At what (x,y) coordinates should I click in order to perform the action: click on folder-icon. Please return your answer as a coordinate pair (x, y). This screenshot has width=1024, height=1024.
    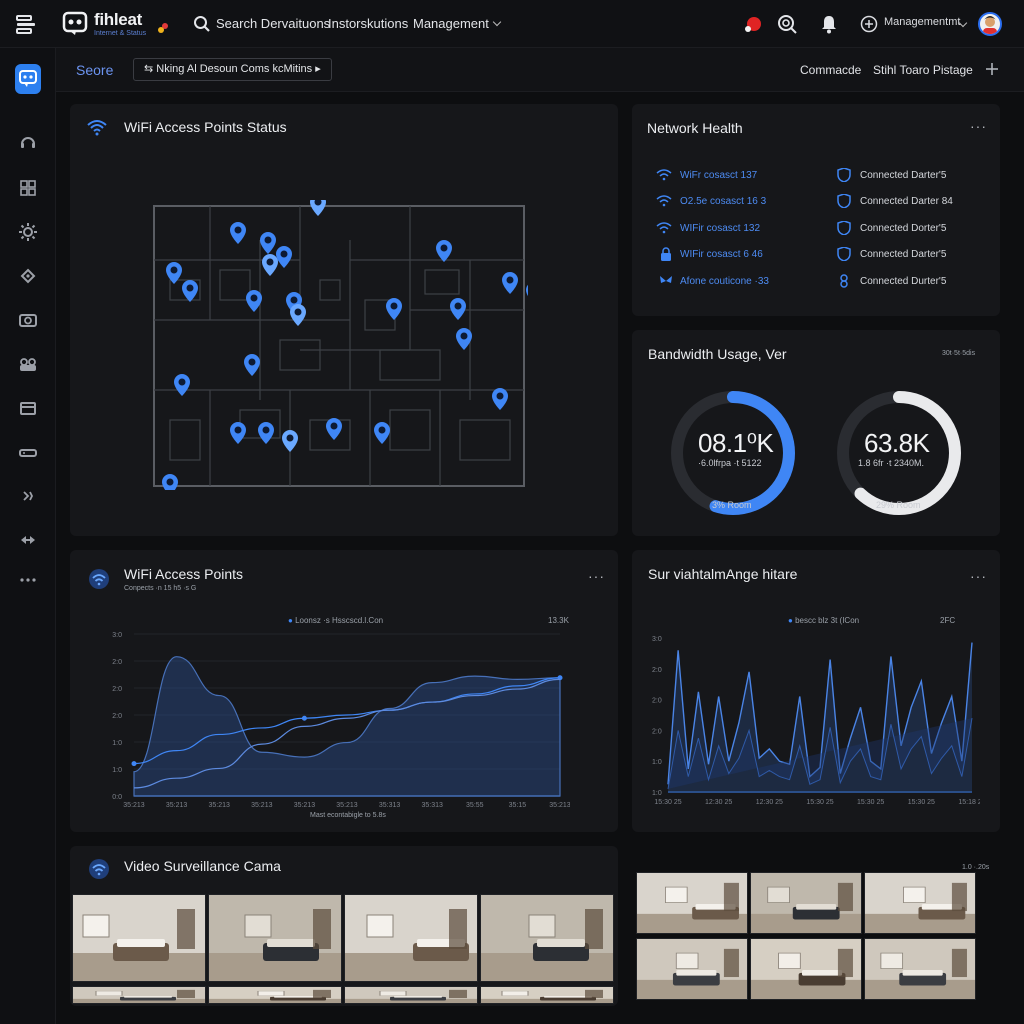
    Looking at the image, I should click on (28, 408).